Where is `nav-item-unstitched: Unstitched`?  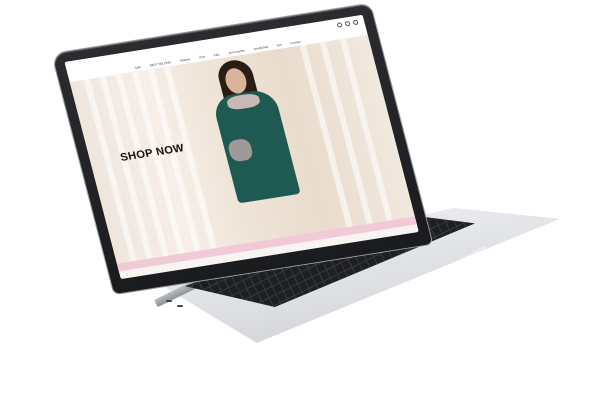 nav-item-unstitched: Unstitched is located at coordinates (260, 47).